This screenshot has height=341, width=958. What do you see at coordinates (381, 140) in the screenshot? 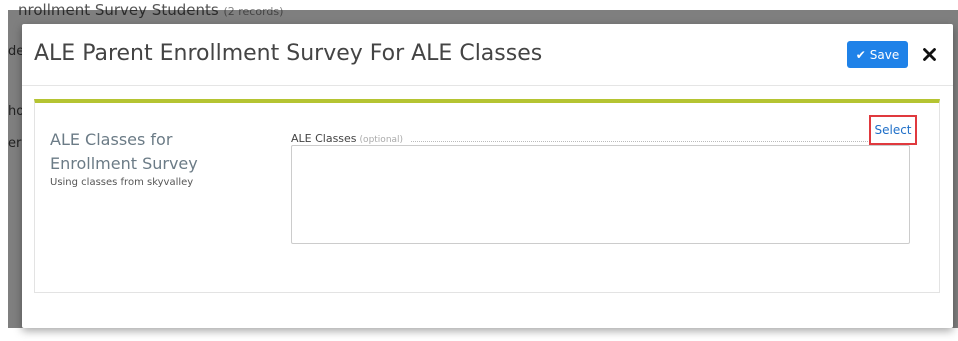
I see `field-optional-hint: (optional)` at bounding box center [381, 140].